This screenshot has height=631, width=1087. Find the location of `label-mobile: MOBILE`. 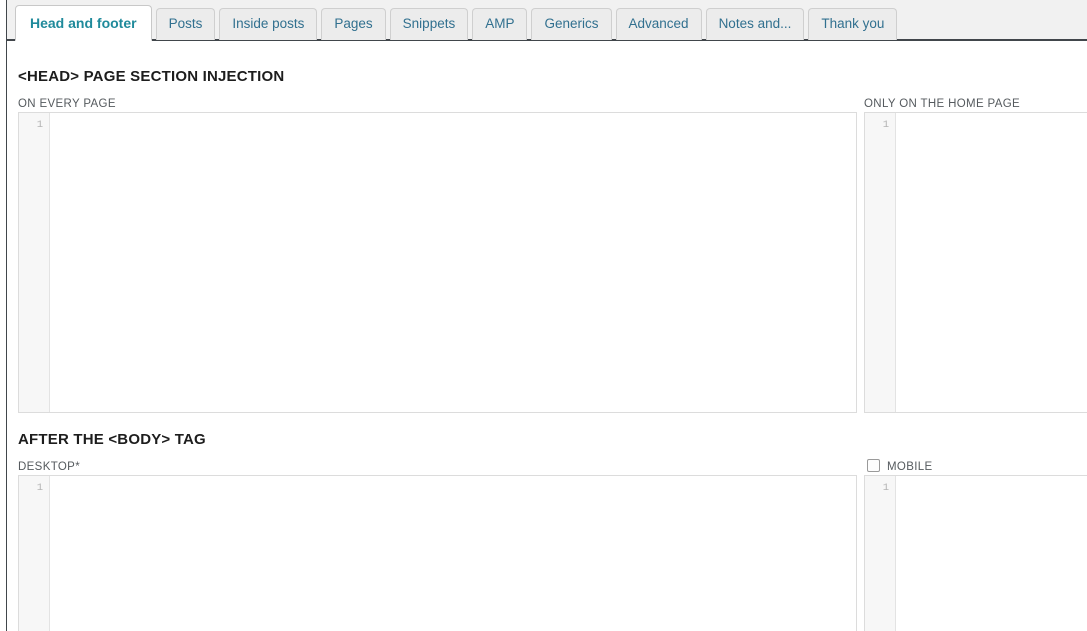

label-mobile: MOBILE is located at coordinates (910, 467).